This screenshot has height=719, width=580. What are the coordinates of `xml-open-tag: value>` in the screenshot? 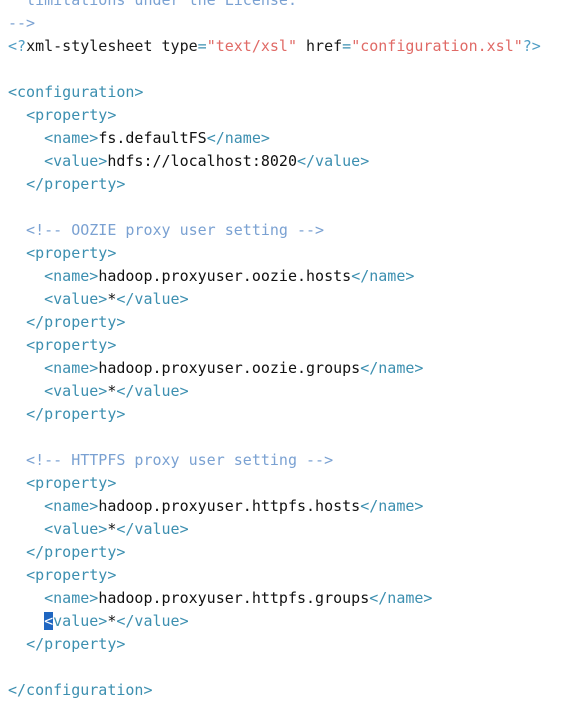 It's located at (80, 621).